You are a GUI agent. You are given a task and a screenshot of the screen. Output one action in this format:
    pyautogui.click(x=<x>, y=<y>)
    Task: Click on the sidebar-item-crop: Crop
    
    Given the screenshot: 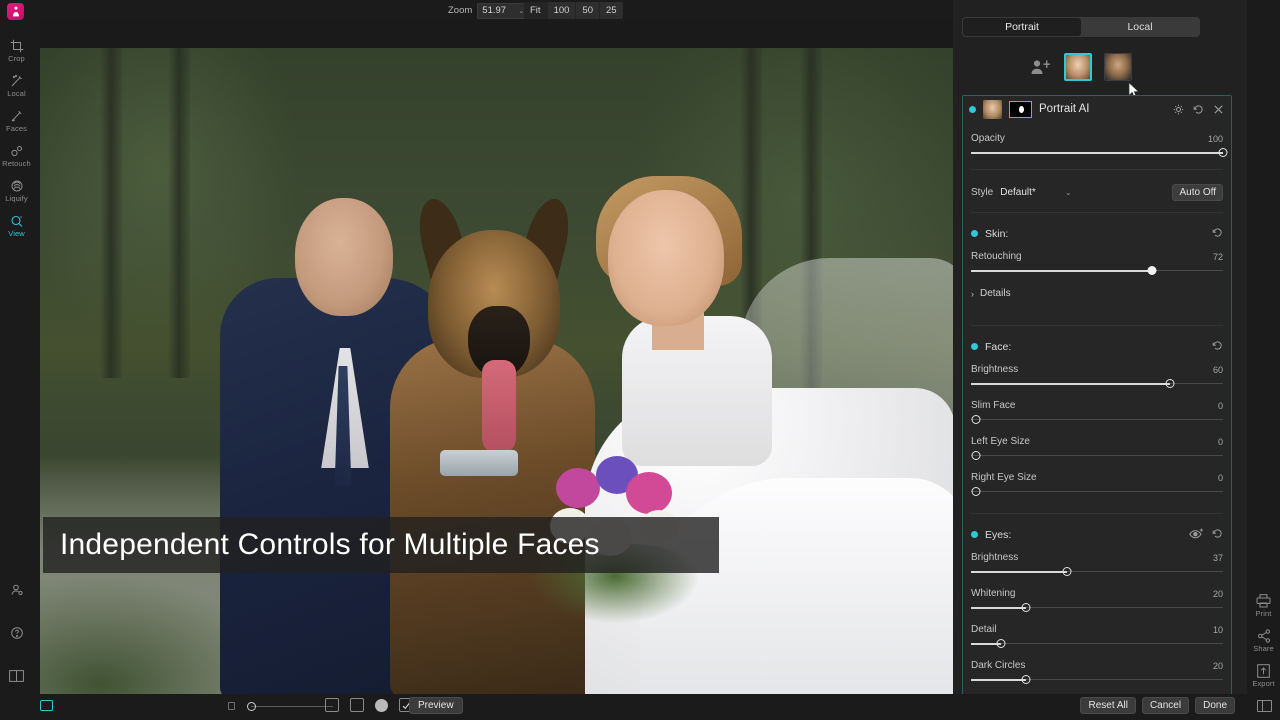 What is the action you would take?
    pyautogui.click(x=16, y=50)
    